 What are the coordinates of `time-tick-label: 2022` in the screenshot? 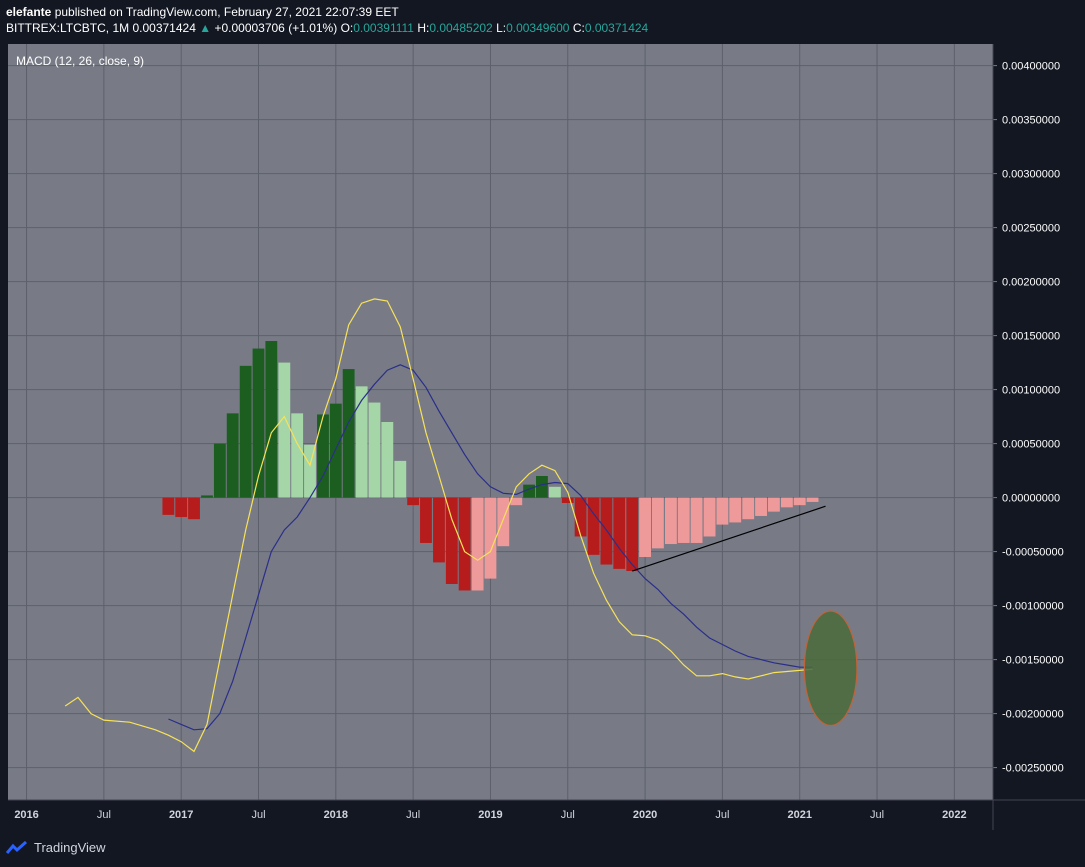 It's located at (954, 815).